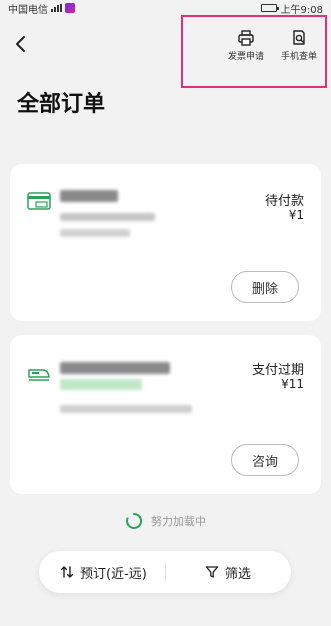  I want to click on invoice-request-button: 发票申请, so click(246, 45).